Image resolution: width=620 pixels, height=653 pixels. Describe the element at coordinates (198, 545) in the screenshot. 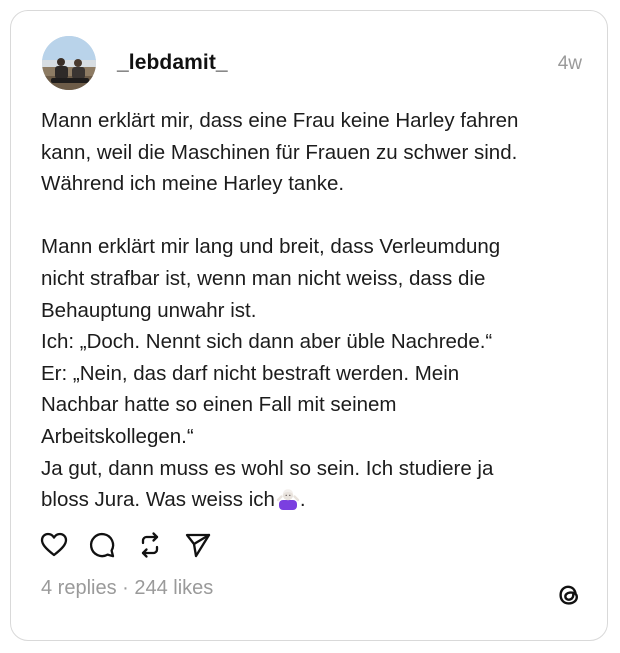

I see `send-icon` at that location.